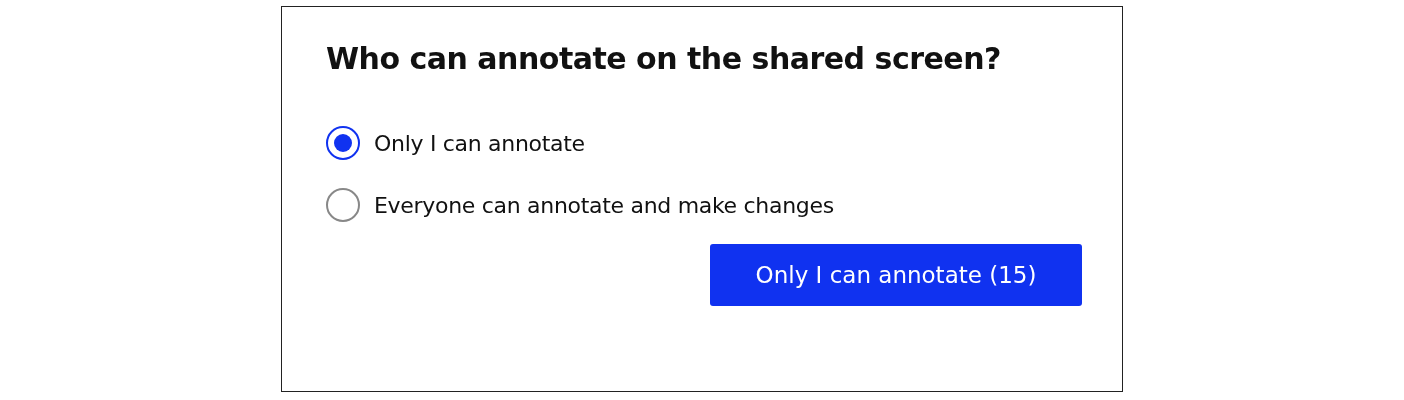  Describe the element at coordinates (604, 205) in the screenshot. I see `radio-label: Everyone can annotate and make changes` at that location.